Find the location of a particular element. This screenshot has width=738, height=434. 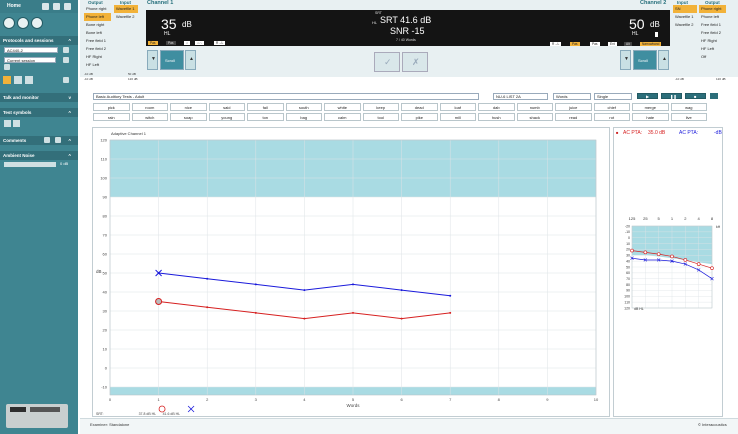

ch1-level-down-button: ▼ is located at coordinates (152, 60).